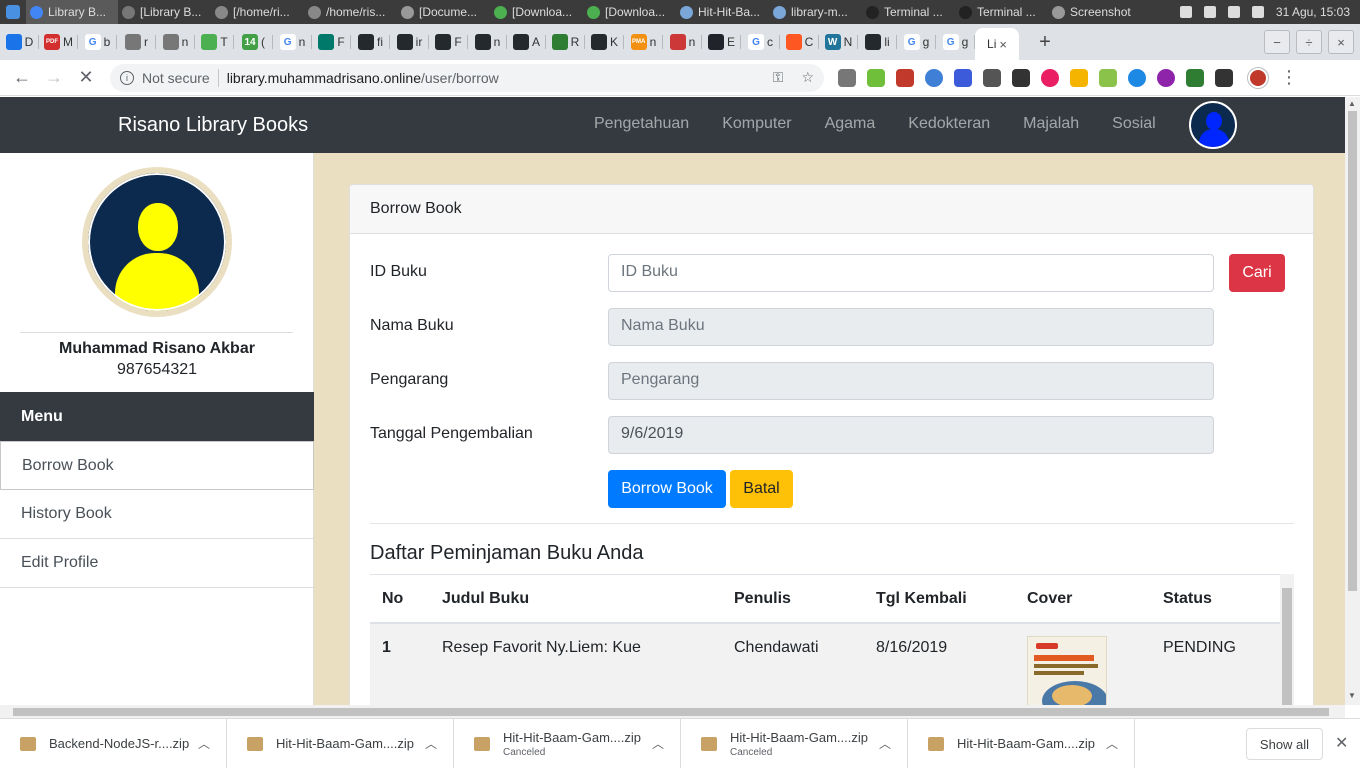 This screenshot has height=768, width=1360. Describe the element at coordinates (934, 77) in the screenshot. I see `blue-extension-icon` at that location.